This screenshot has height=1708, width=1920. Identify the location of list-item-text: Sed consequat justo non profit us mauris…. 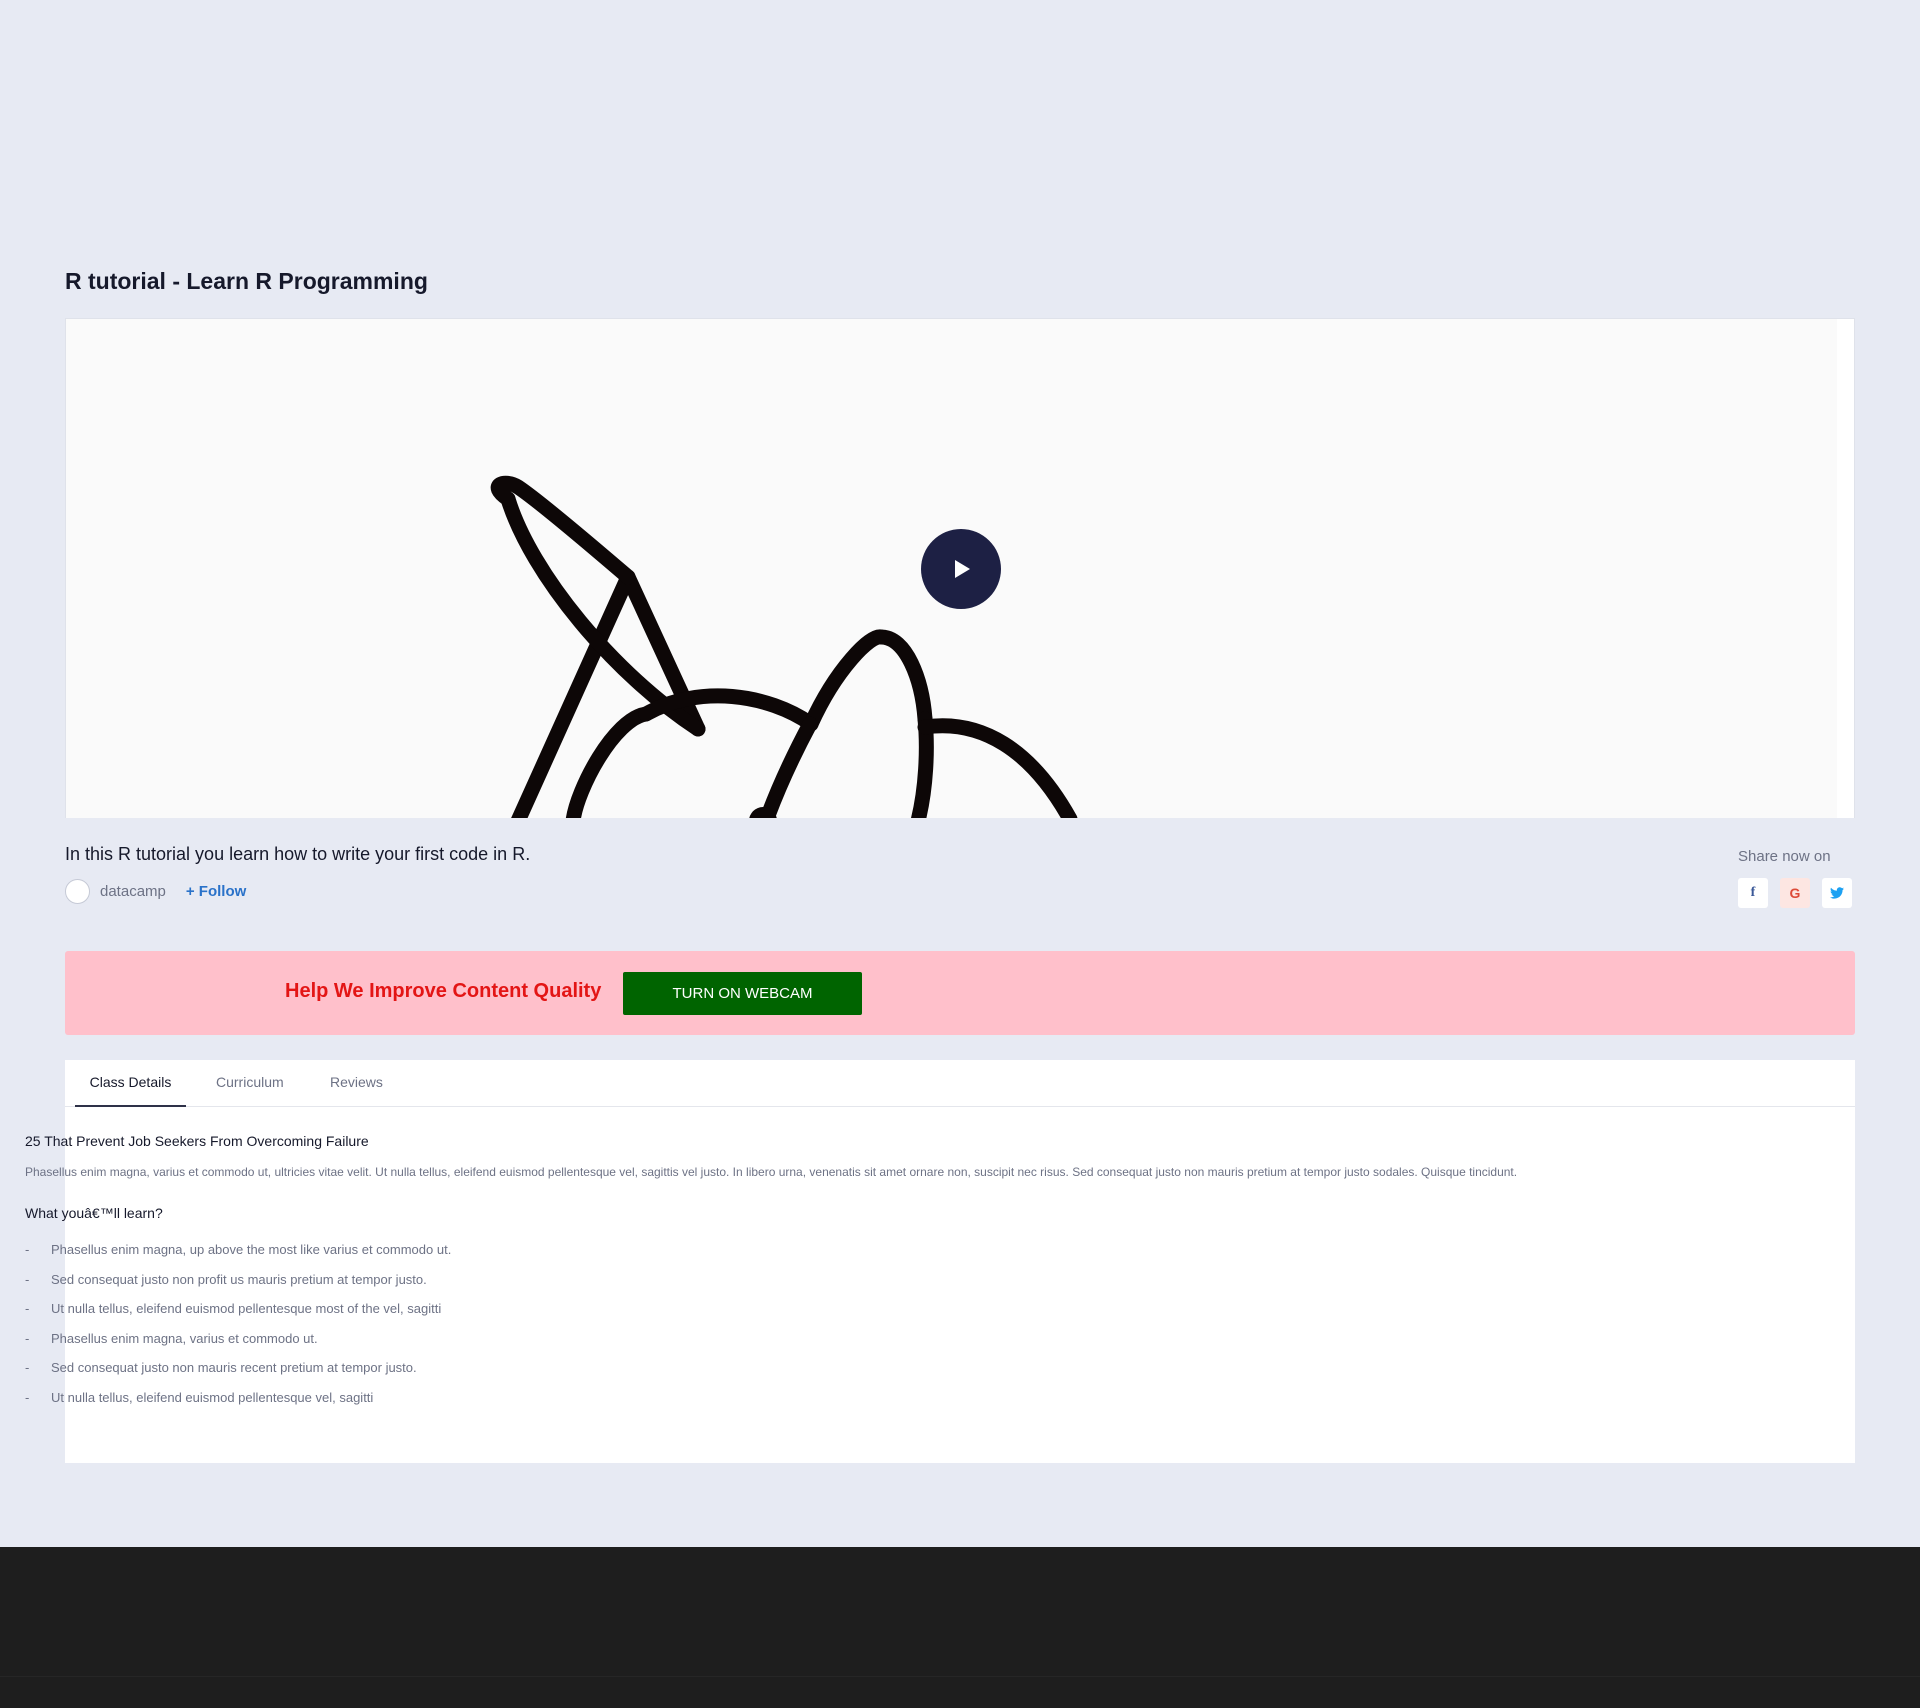
(239, 1279).